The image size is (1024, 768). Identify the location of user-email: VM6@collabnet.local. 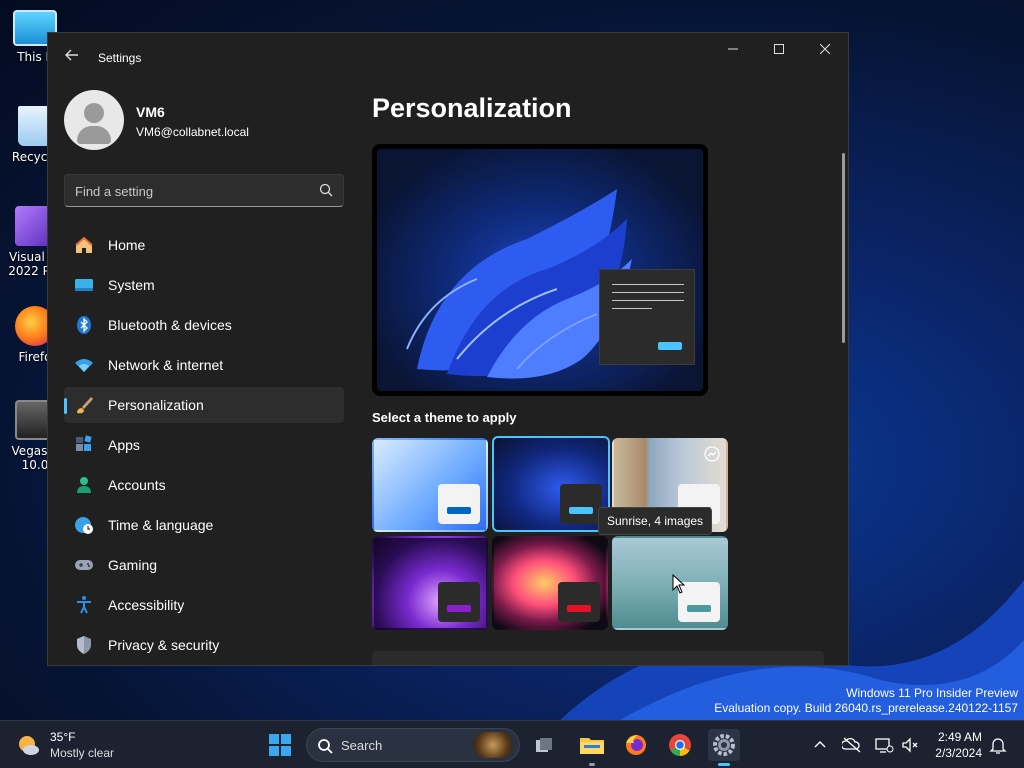
(192, 132).